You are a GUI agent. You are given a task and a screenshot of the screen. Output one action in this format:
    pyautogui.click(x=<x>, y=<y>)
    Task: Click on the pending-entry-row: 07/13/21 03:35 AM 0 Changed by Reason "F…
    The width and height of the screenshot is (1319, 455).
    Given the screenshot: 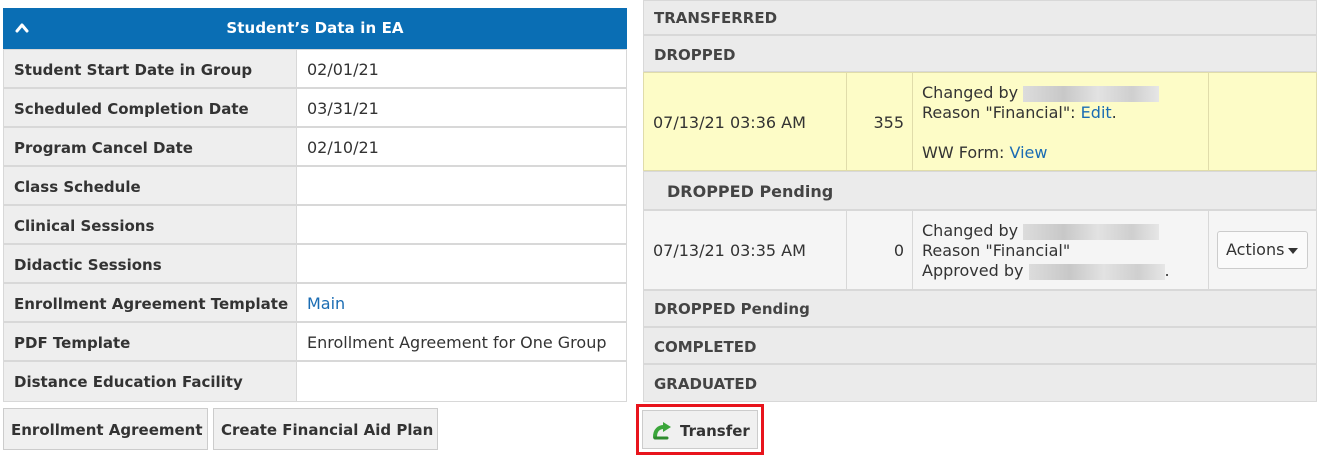 What is the action you would take?
    pyautogui.click(x=980, y=250)
    